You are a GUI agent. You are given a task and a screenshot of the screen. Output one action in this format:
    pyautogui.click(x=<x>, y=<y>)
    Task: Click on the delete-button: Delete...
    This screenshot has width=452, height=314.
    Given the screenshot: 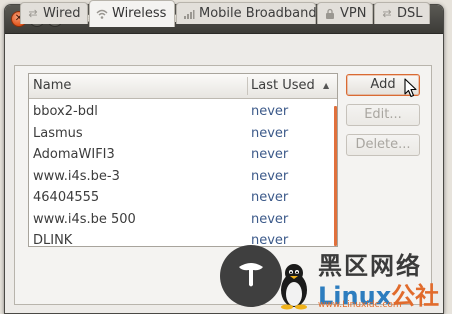 What is the action you would take?
    pyautogui.click(x=383, y=145)
    